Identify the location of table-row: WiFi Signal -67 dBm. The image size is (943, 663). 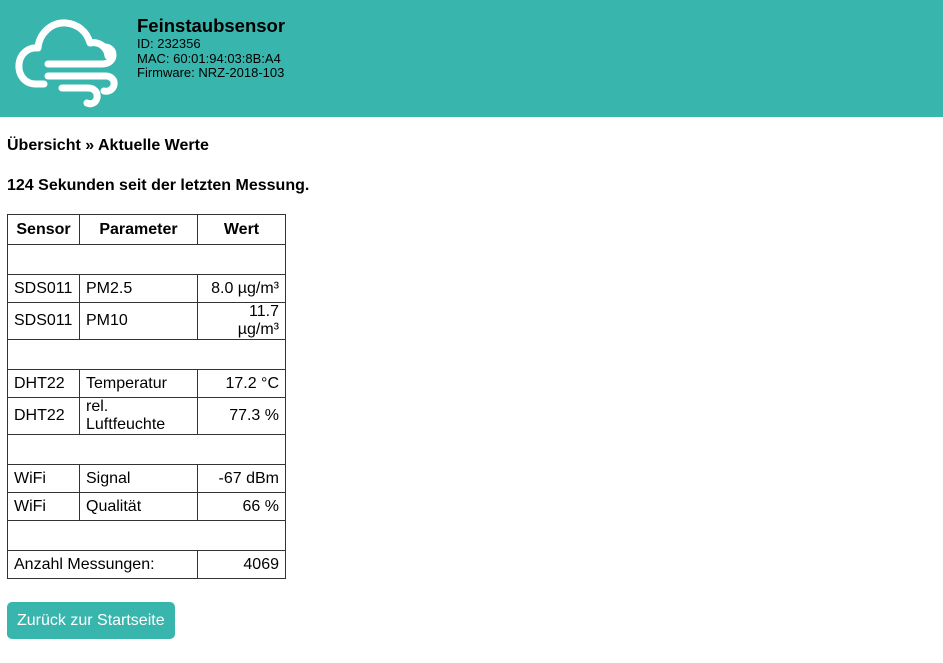
(146, 478).